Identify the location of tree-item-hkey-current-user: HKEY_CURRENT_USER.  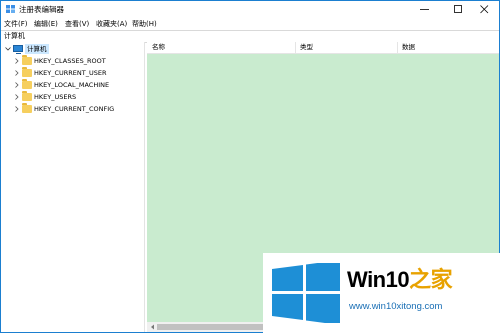
(72, 73).